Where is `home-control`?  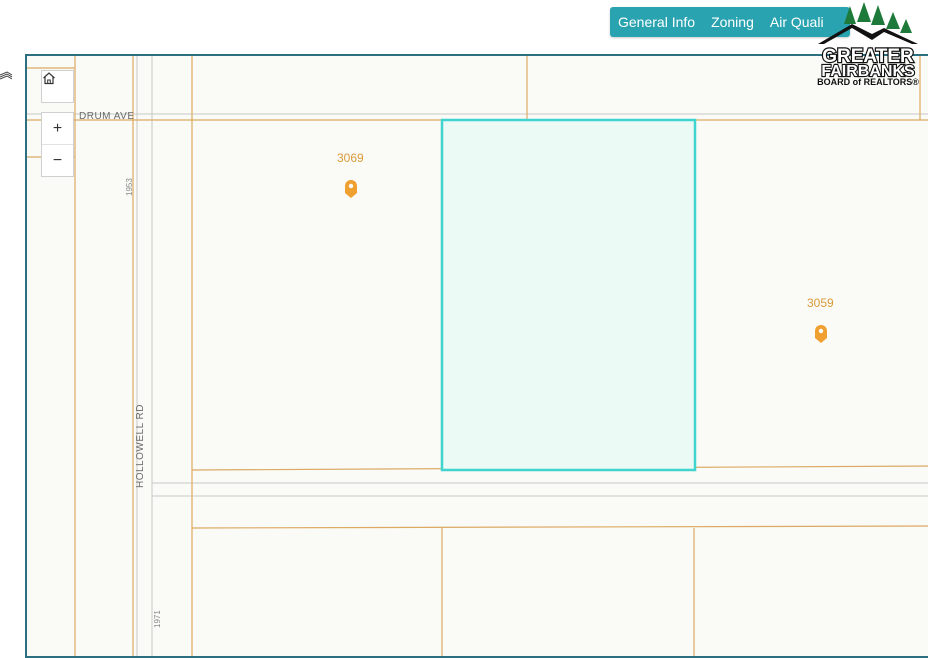 home-control is located at coordinates (57, 86).